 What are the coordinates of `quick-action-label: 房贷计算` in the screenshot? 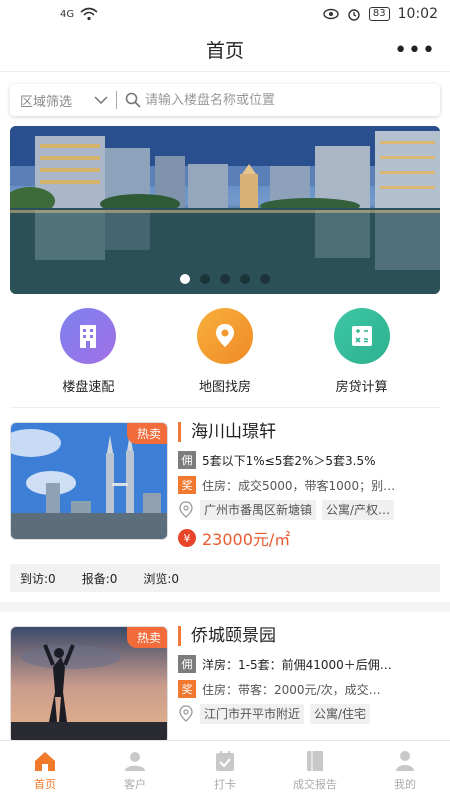 It's located at (361, 387).